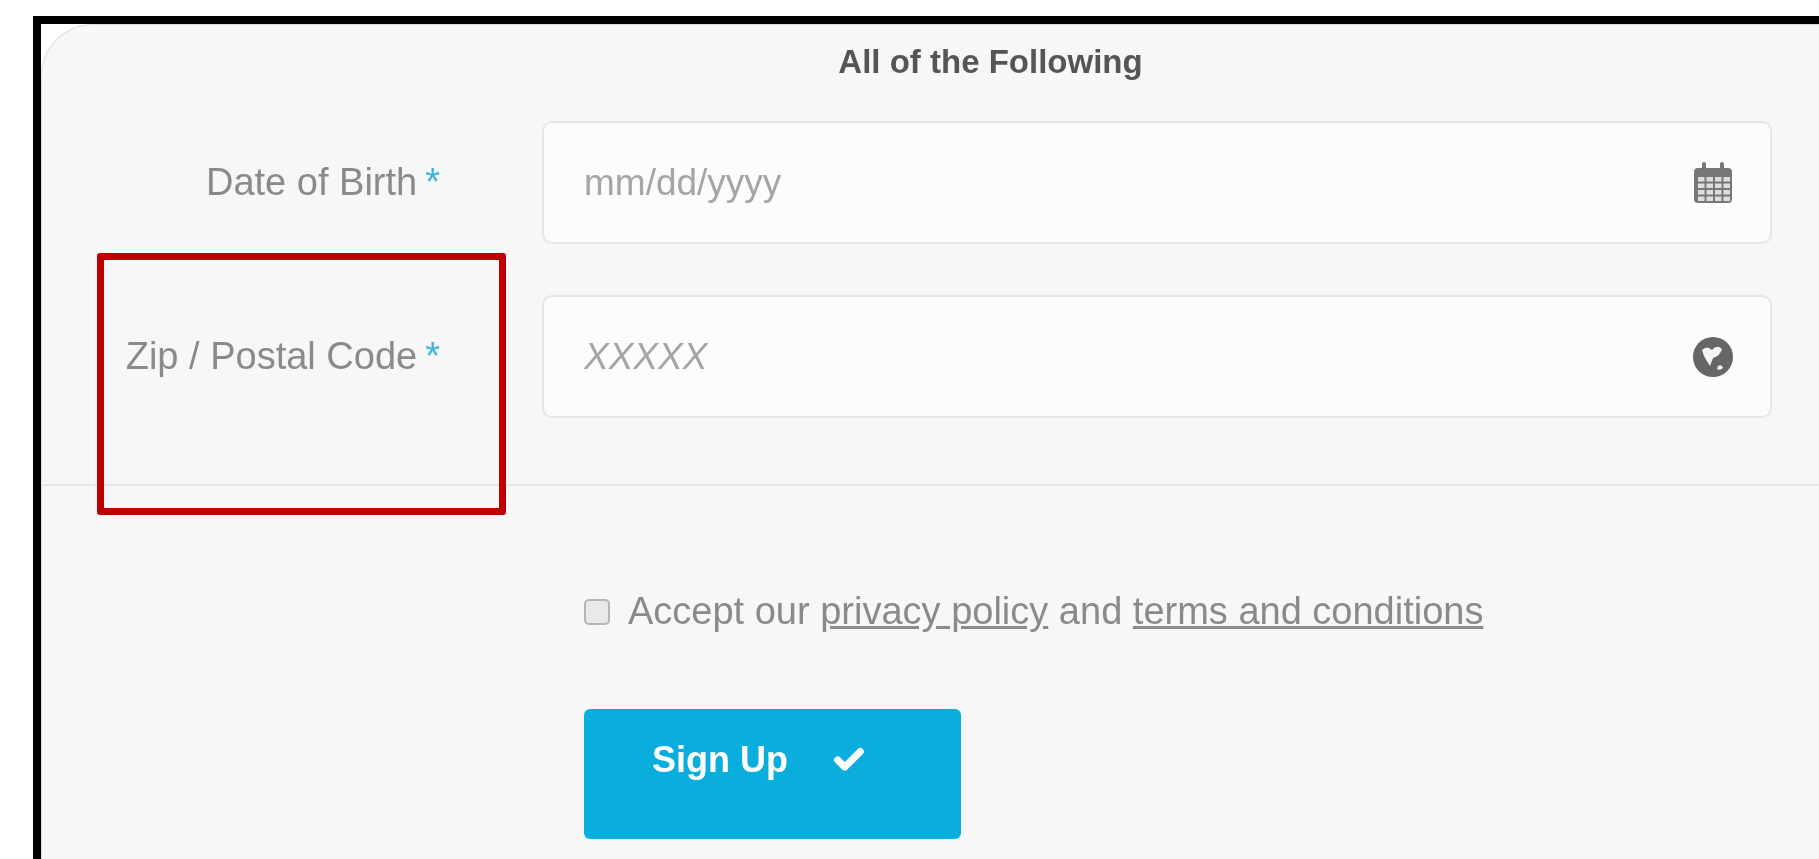 The width and height of the screenshot is (1819, 859). I want to click on globe-icon, so click(1713, 356).